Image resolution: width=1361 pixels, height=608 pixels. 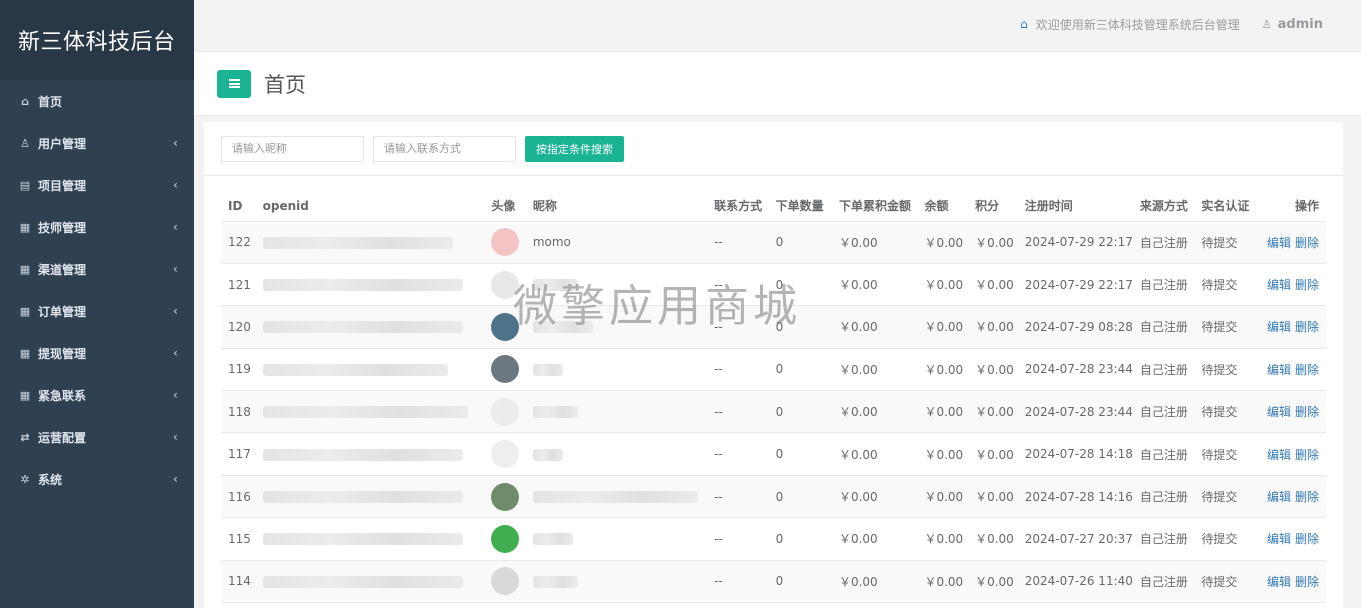 I want to click on sidebar-item-7: ▦ 紧急联系 ‹, so click(x=97, y=395).